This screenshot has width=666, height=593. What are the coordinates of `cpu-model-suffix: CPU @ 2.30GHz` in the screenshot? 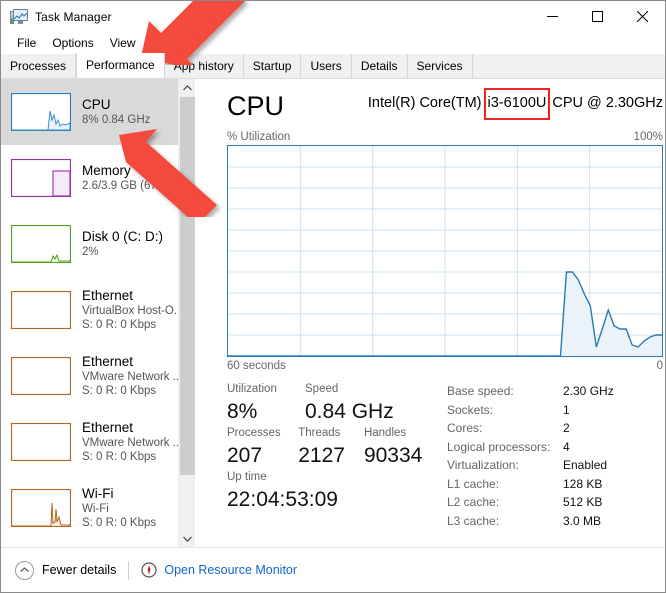 It's located at (605, 103).